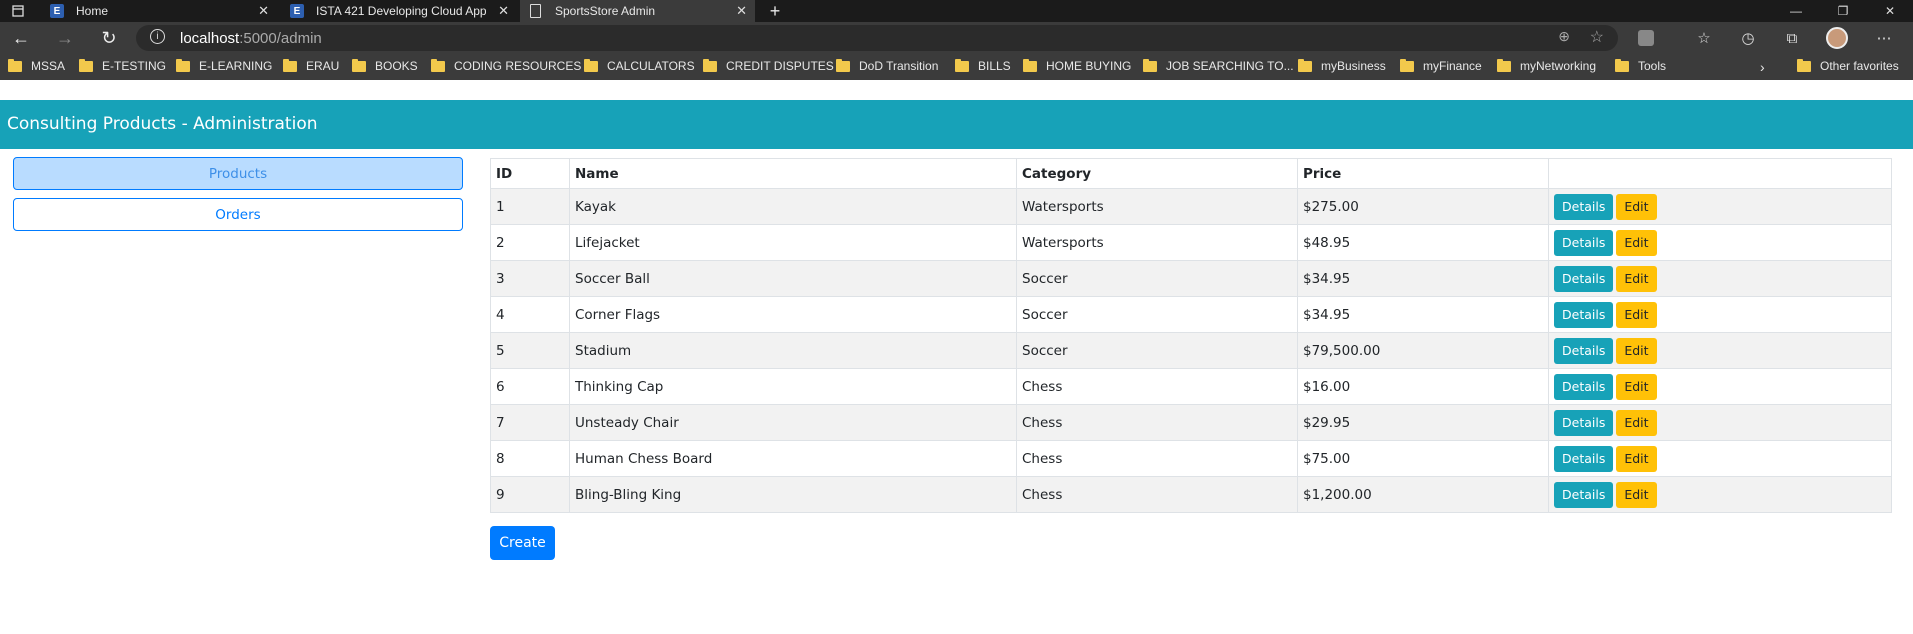  Describe the element at coordinates (1704, 38) in the screenshot. I see `favorites-icon: ☆` at that location.